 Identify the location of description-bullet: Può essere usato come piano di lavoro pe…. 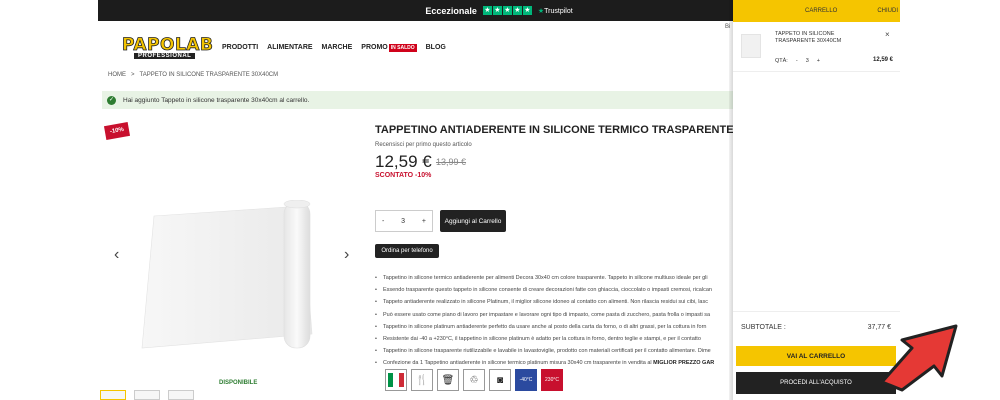
(575, 315).